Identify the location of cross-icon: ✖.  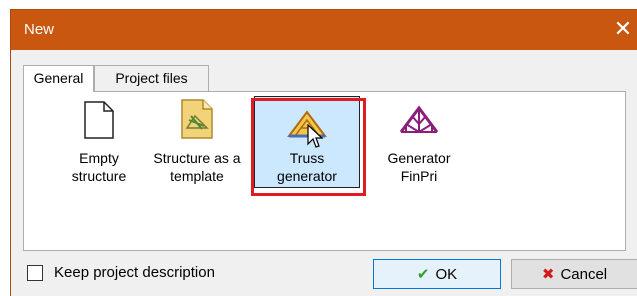
(548, 274).